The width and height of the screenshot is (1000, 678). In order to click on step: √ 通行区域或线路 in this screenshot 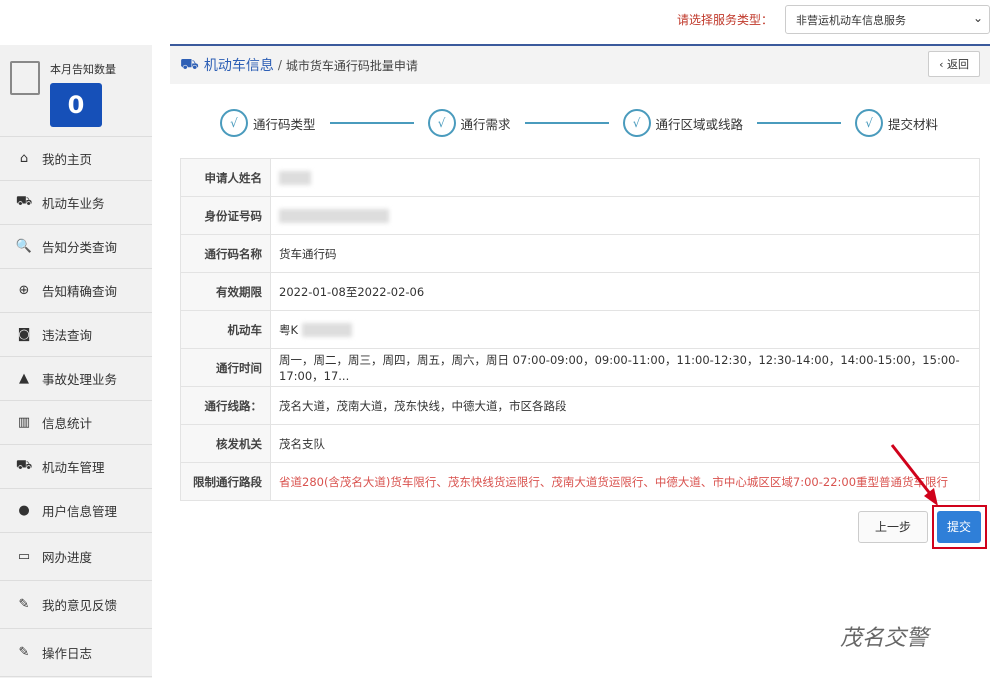, I will do `click(683, 123)`.